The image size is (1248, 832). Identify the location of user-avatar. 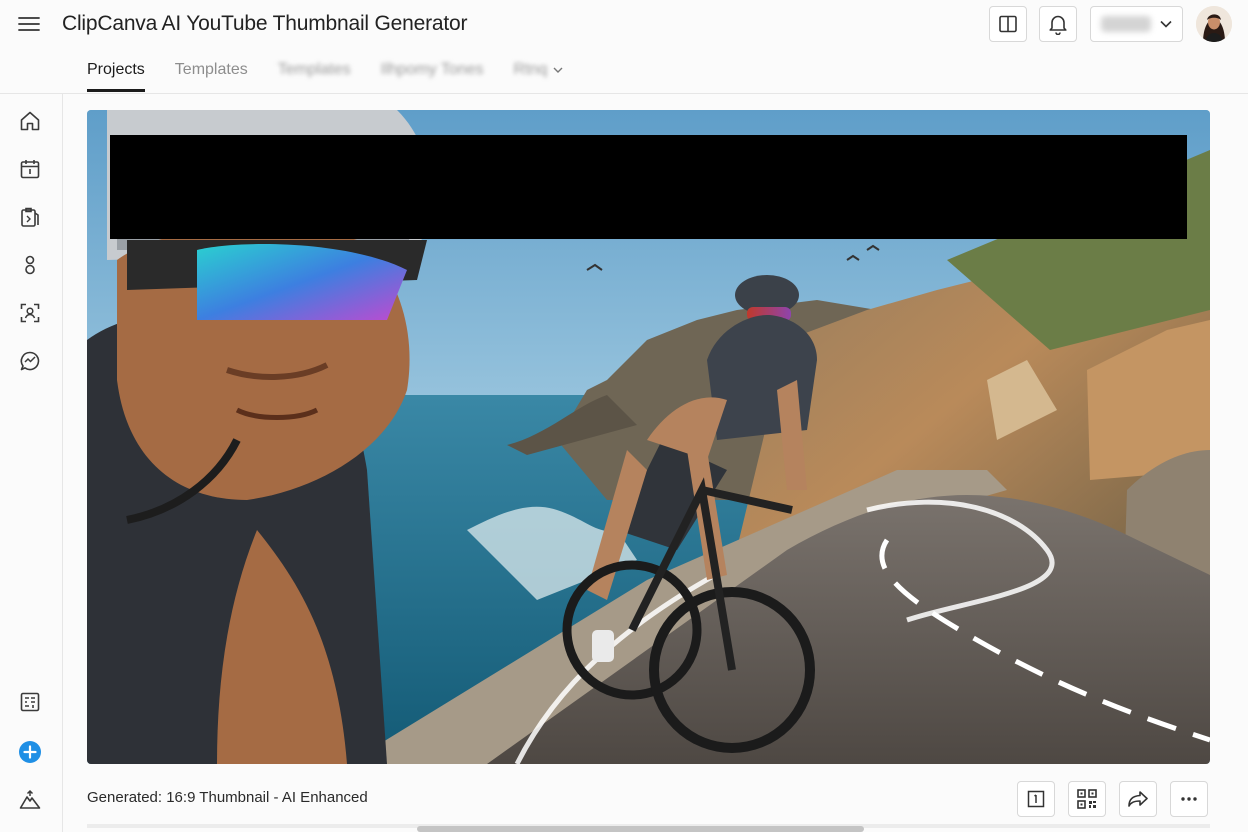
(1214, 24).